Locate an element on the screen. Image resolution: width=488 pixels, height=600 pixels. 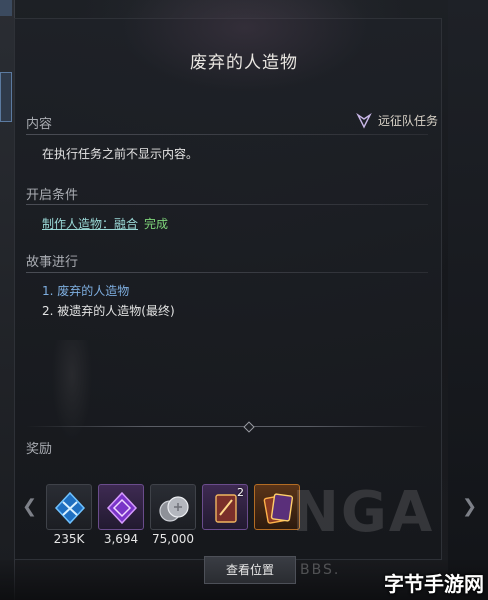
reward-count: 3,694 is located at coordinates (121, 539).